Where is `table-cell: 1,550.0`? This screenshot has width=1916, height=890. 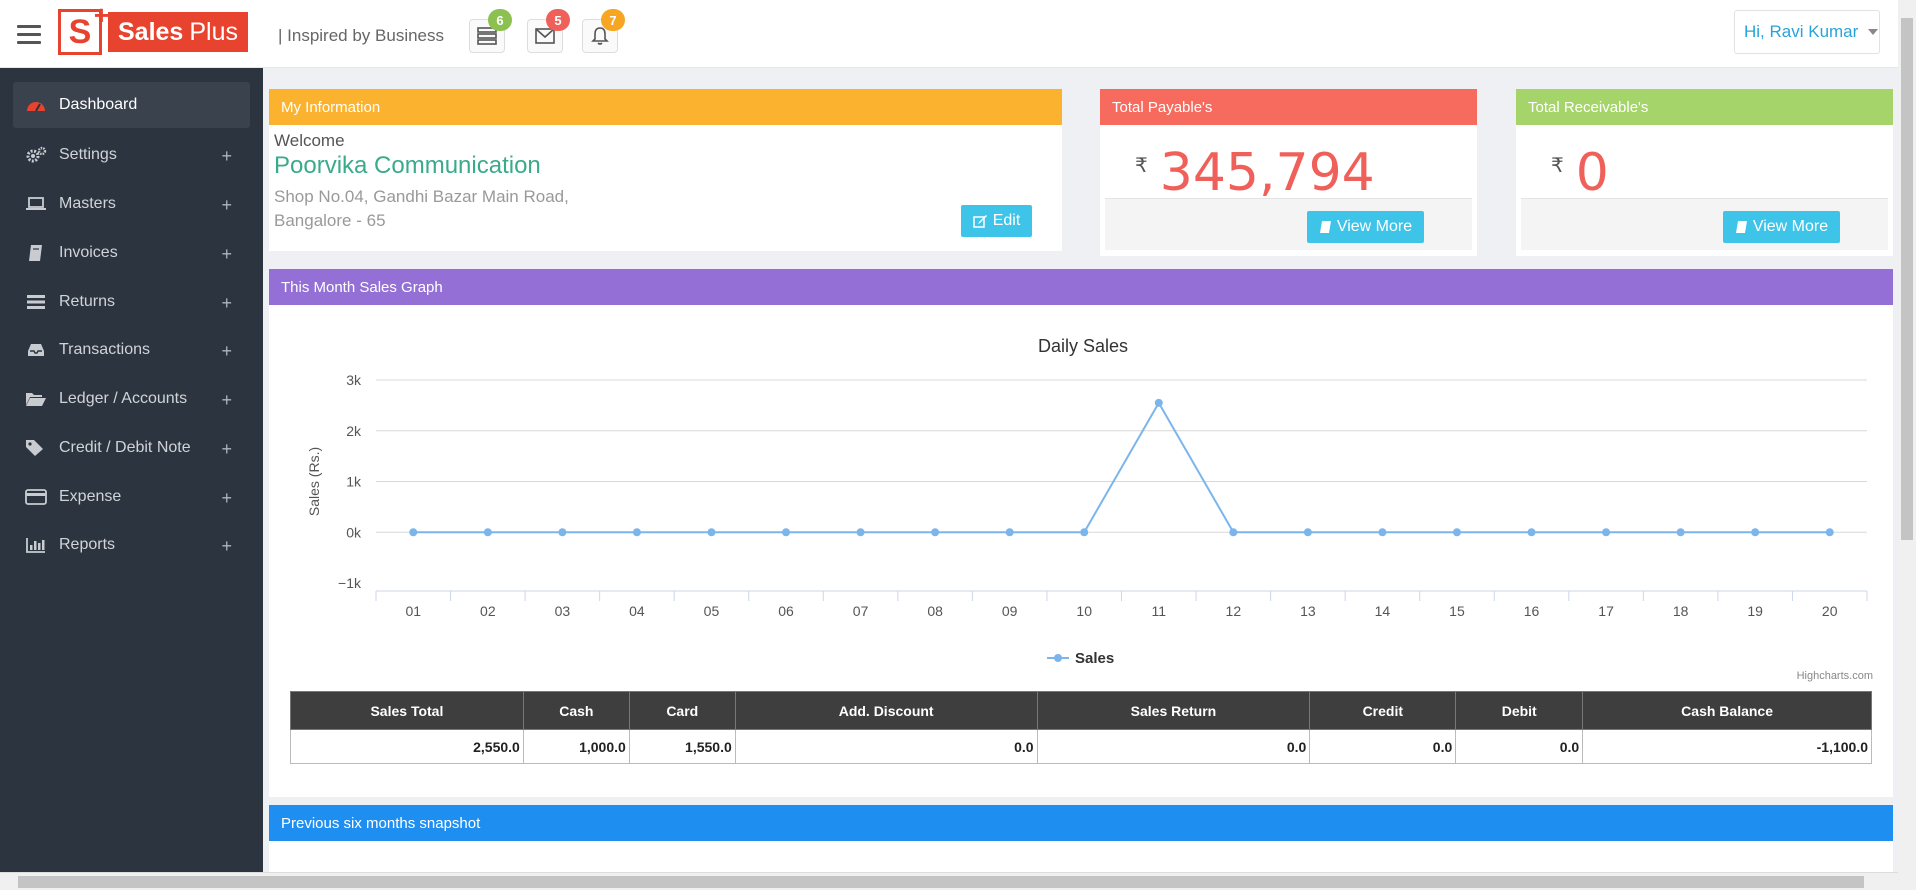
table-cell: 1,550.0 is located at coordinates (682, 746).